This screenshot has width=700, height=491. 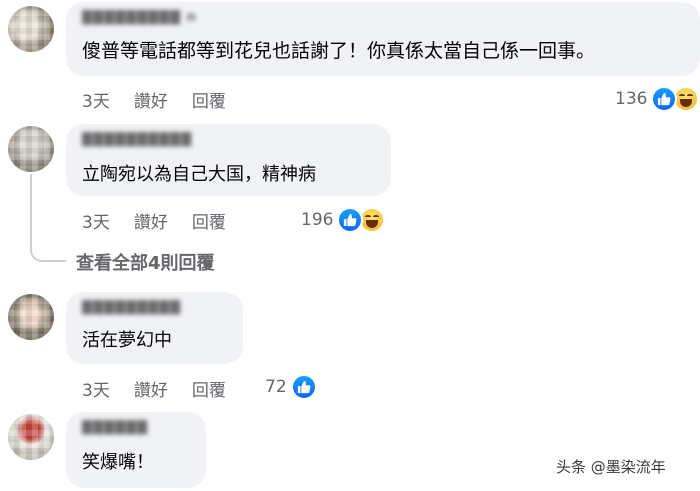 What do you see at coordinates (276, 387) in the screenshot?
I see `reaction-count: 72` at bounding box center [276, 387].